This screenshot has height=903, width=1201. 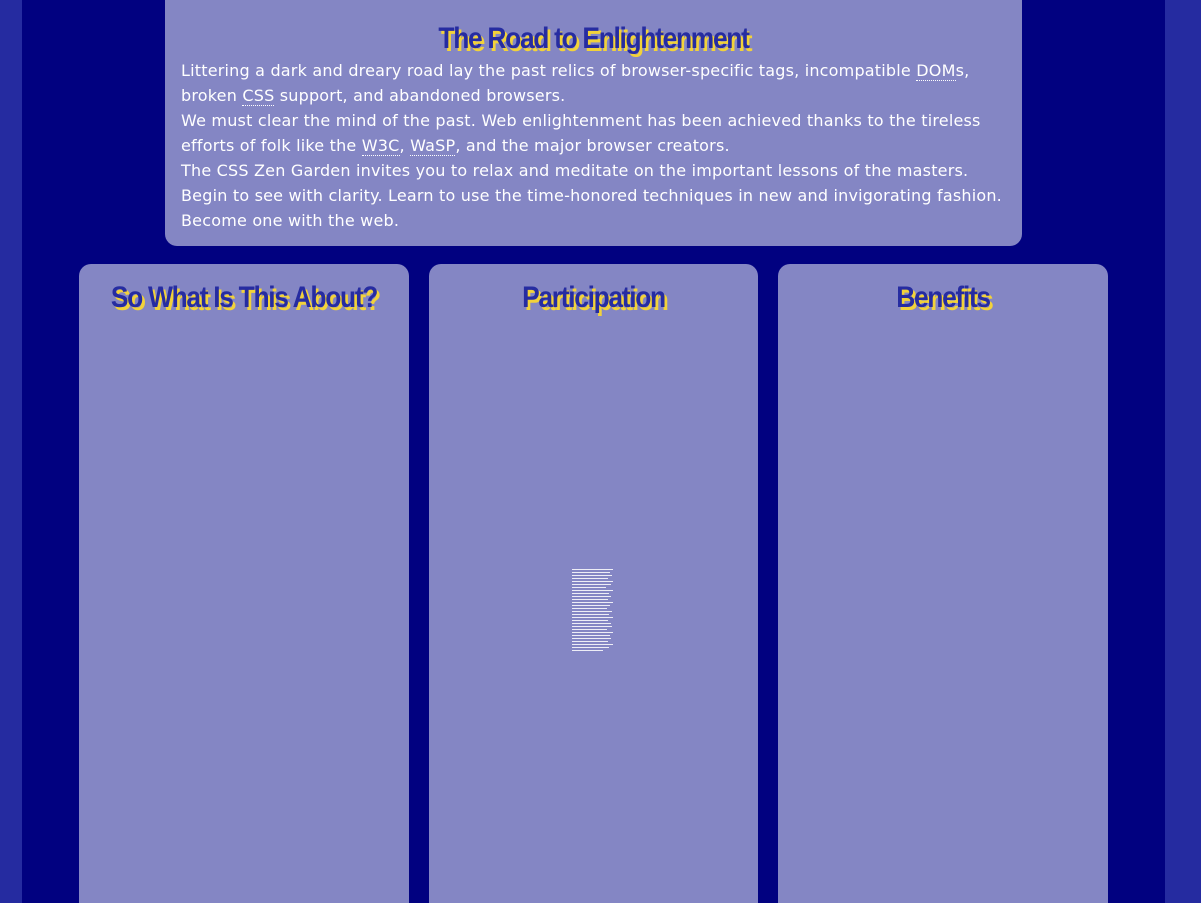 What do you see at coordinates (380, 146) in the screenshot?
I see `w3c-abbr: W3C` at bounding box center [380, 146].